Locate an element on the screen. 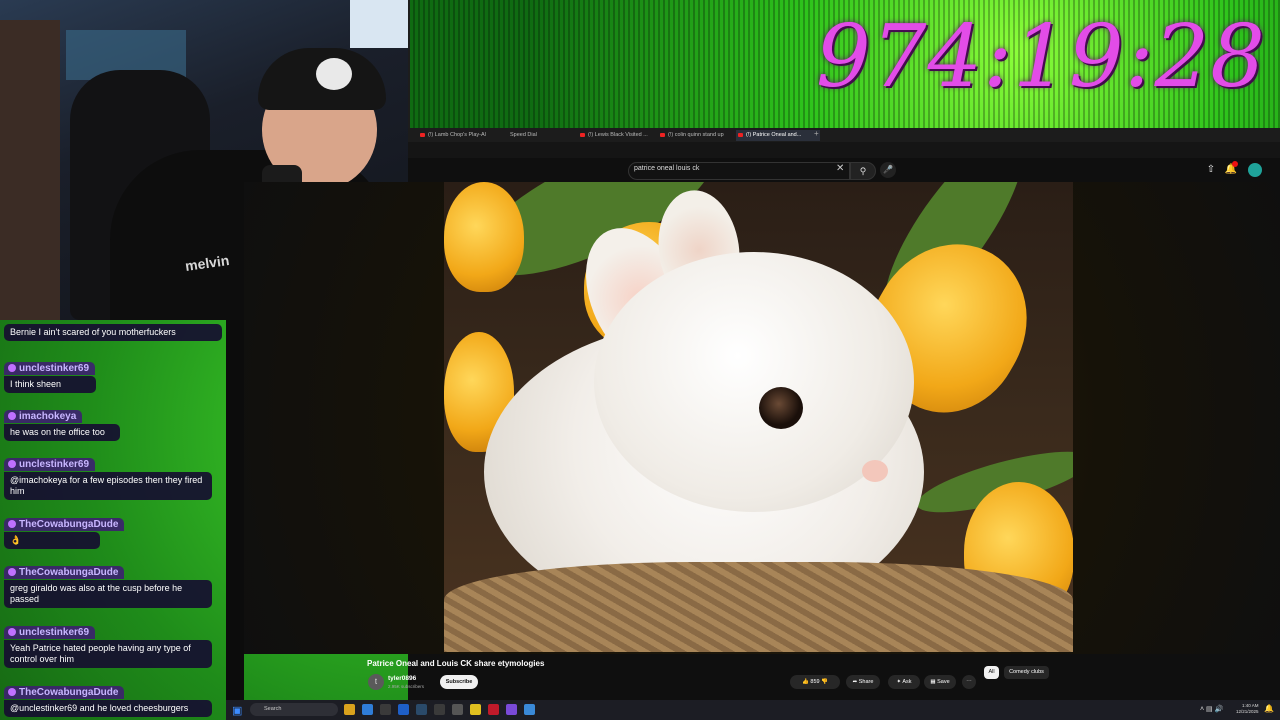 The width and height of the screenshot is (1280, 720). chip-comedy-clubs: Comedy clubs is located at coordinates (1026, 672).